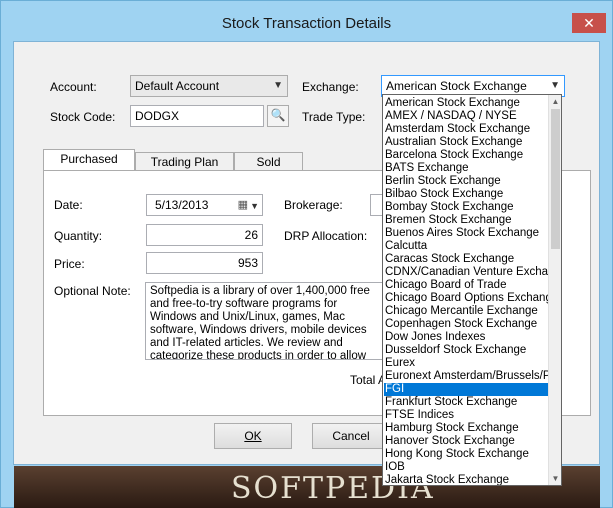 The image size is (613, 508). Describe the element at coordinates (466, 415) in the screenshot. I see `dropdown-option: FTSE Indices` at that location.